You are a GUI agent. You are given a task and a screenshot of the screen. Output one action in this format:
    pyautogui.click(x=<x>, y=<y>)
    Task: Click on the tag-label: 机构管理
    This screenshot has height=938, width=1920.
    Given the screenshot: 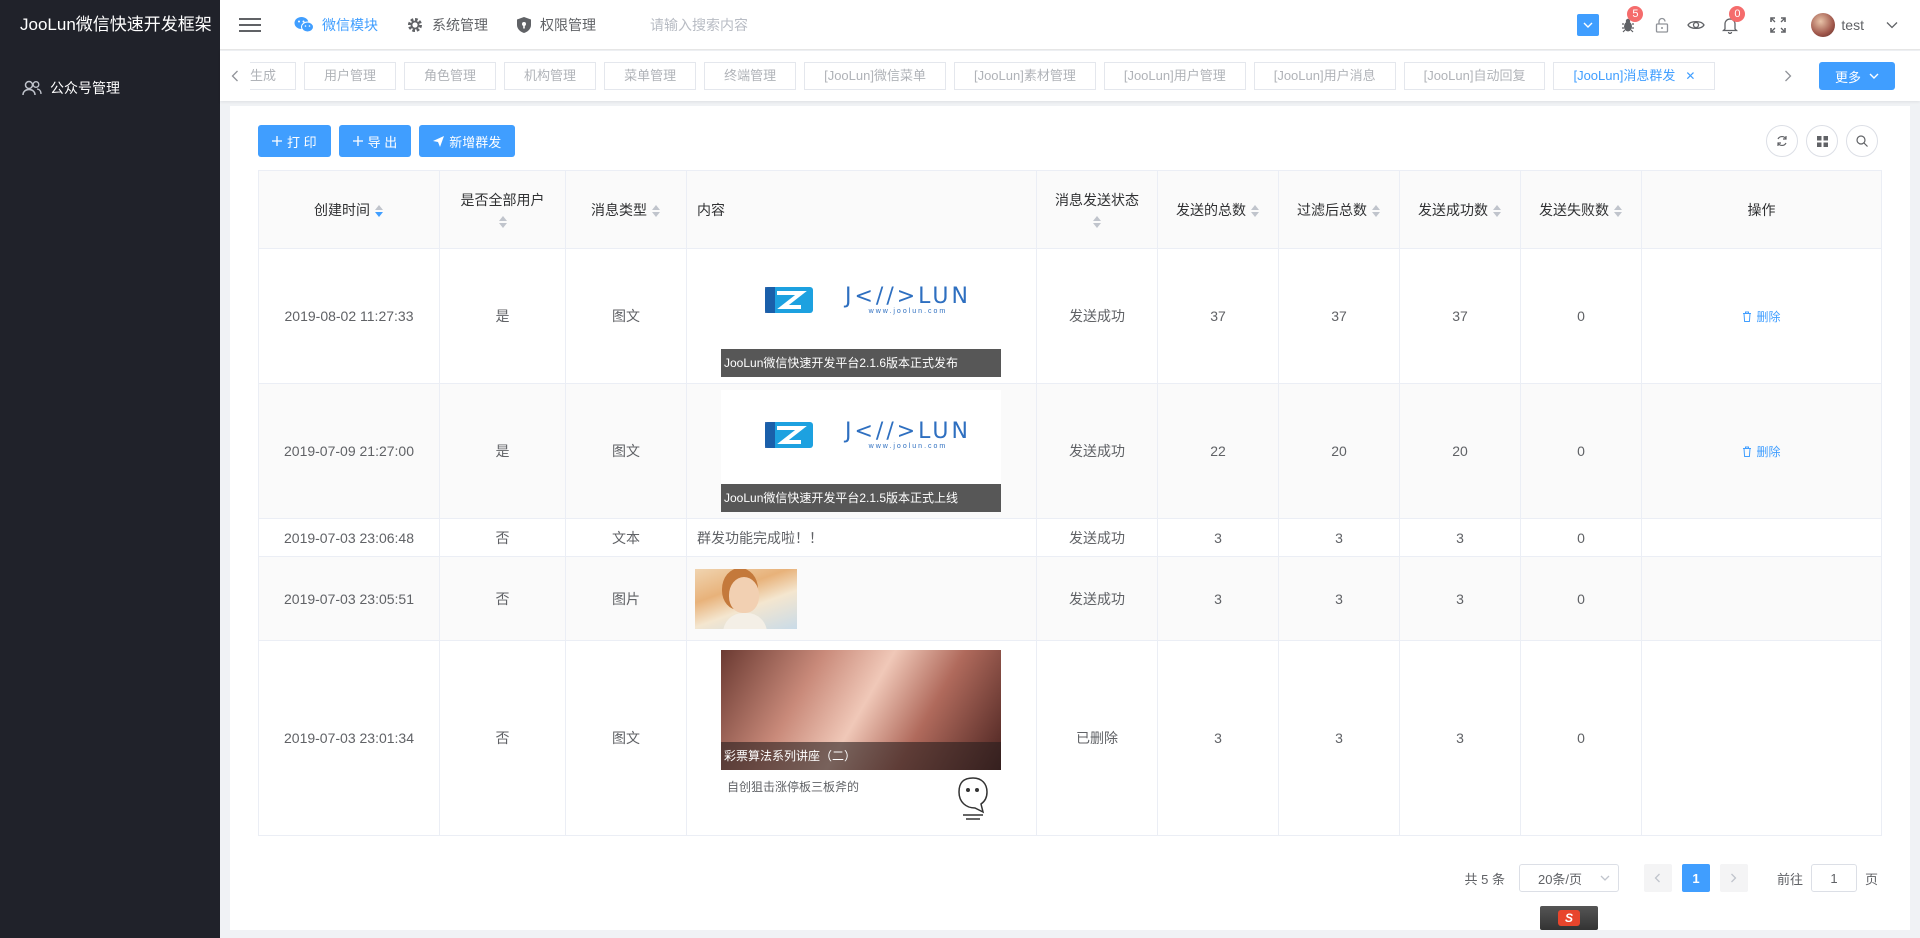 What is the action you would take?
    pyautogui.click(x=550, y=75)
    